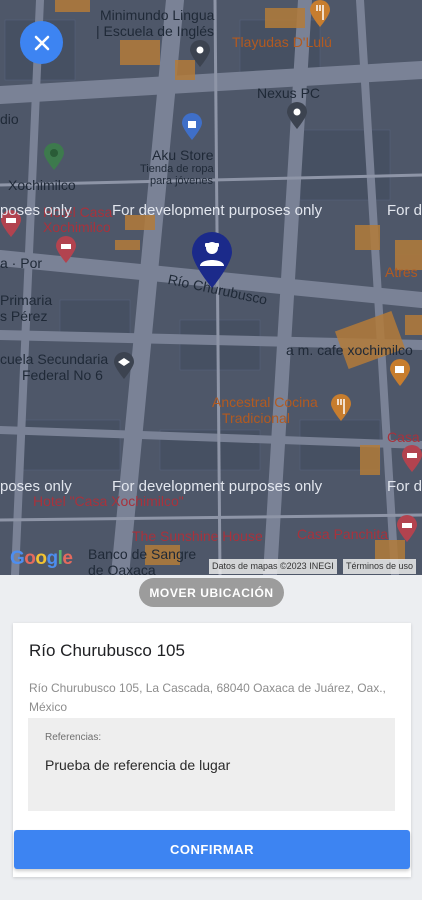 The height and width of the screenshot is (900, 422). I want to click on cafe-pin-icon, so click(400, 373).